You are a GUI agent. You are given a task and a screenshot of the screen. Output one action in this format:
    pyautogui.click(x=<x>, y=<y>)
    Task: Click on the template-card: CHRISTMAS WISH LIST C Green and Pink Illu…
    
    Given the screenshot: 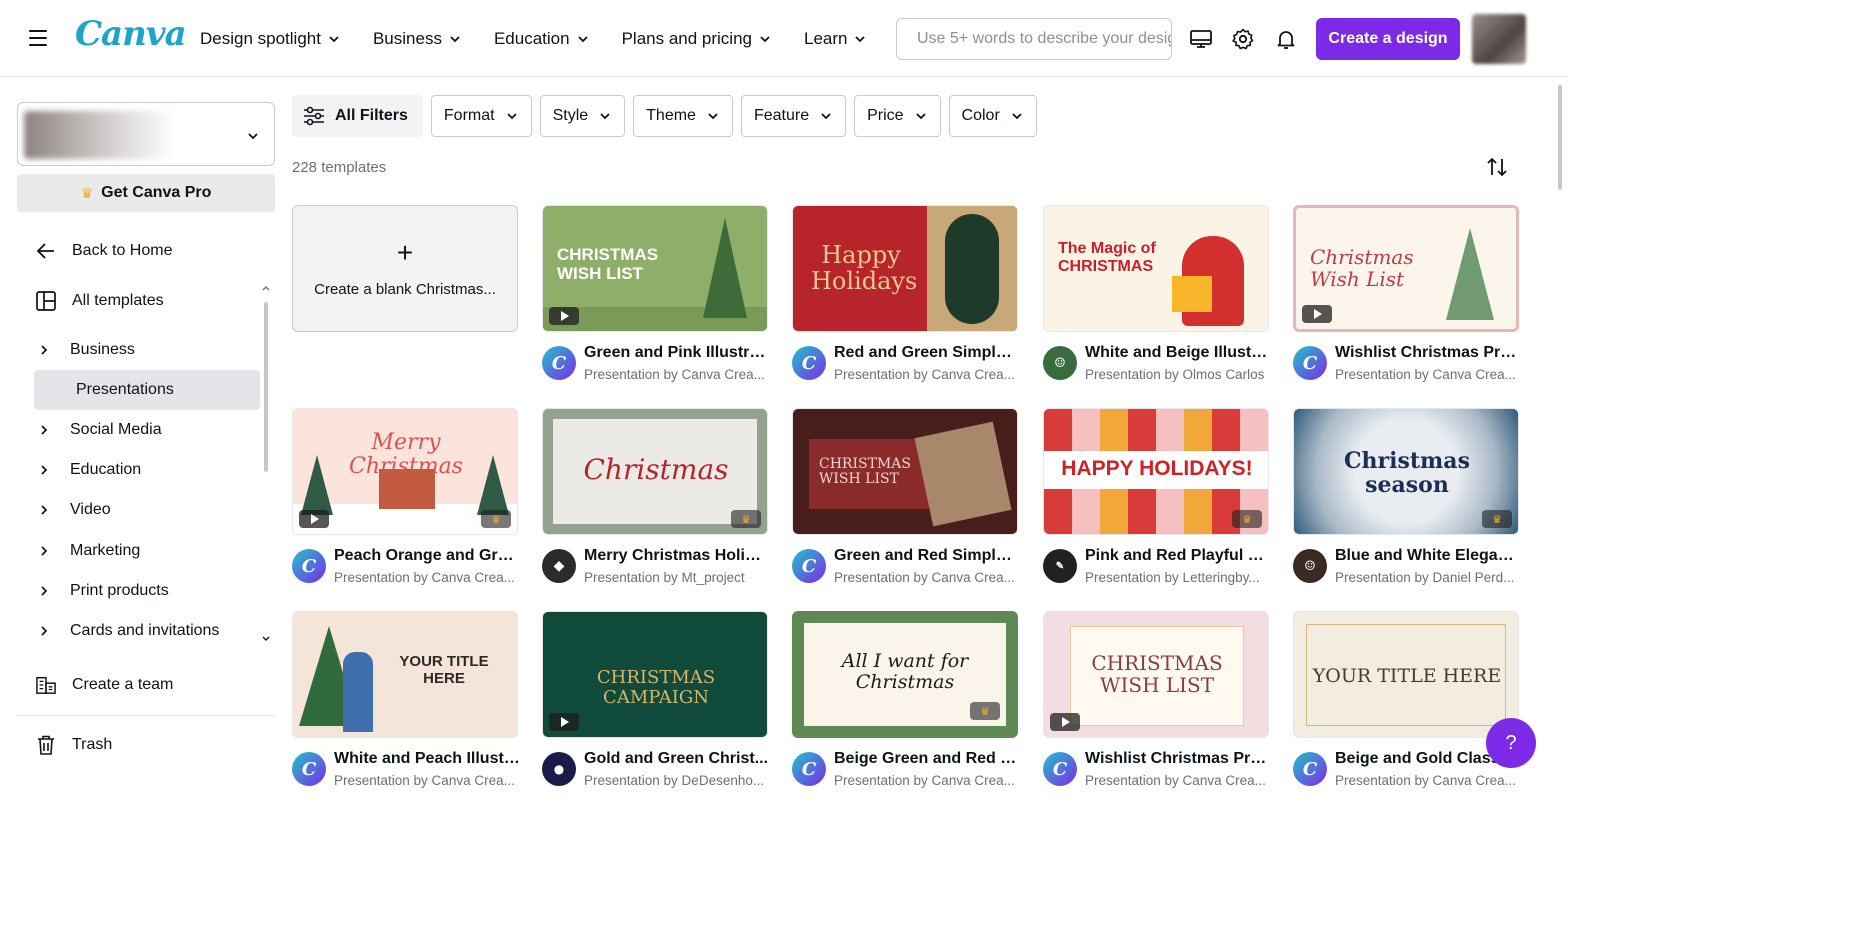 What is the action you would take?
    pyautogui.click(x=656, y=297)
    